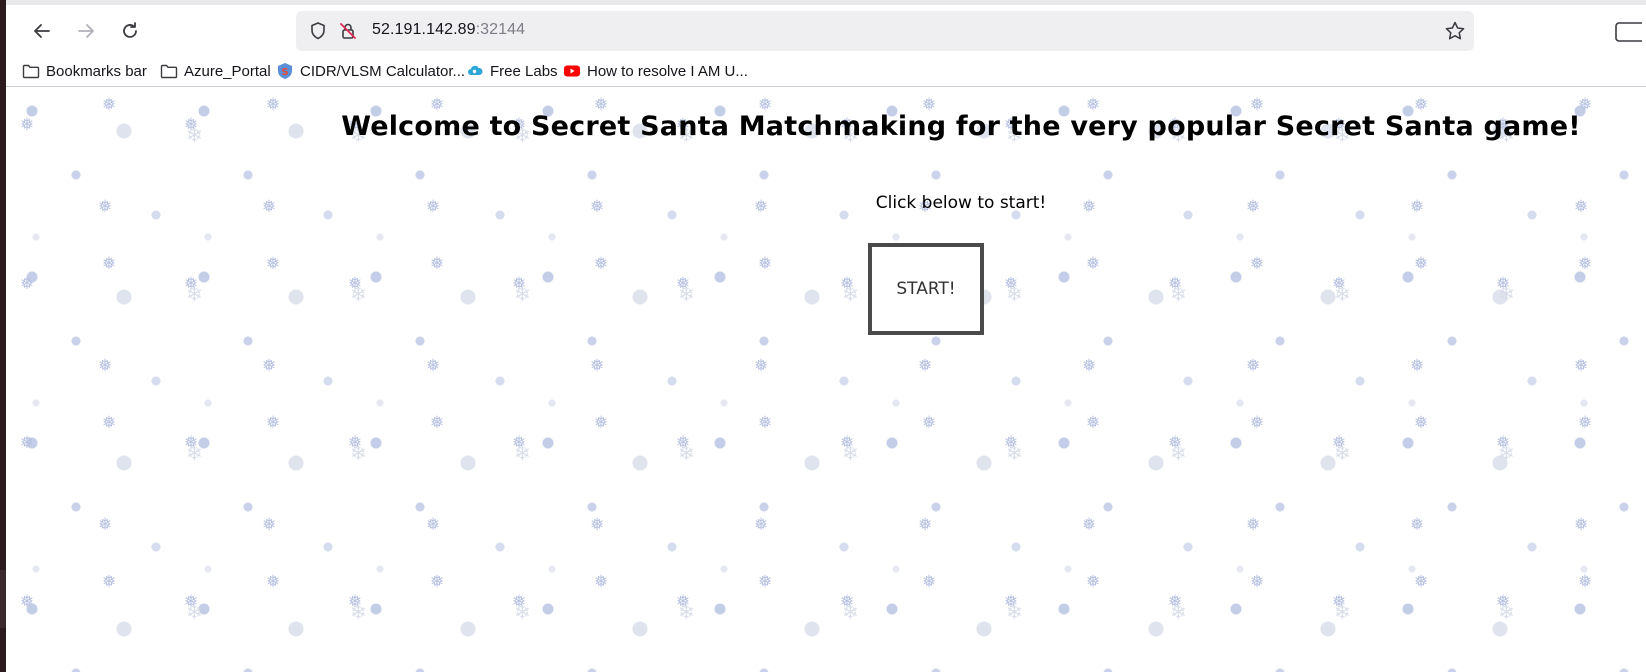 Image resolution: width=1646 pixels, height=672 pixels. Describe the element at coordinates (926, 289) in the screenshot. I see `start-button: START!` at that location.